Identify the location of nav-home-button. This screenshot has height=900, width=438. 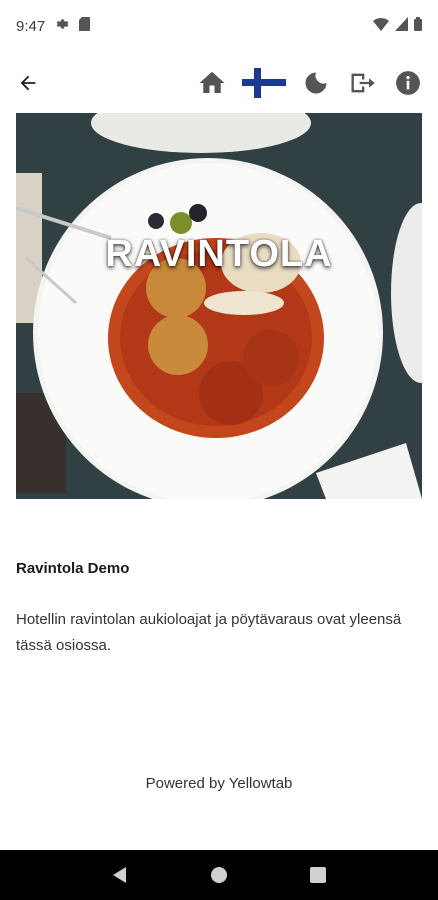
(219, 875).